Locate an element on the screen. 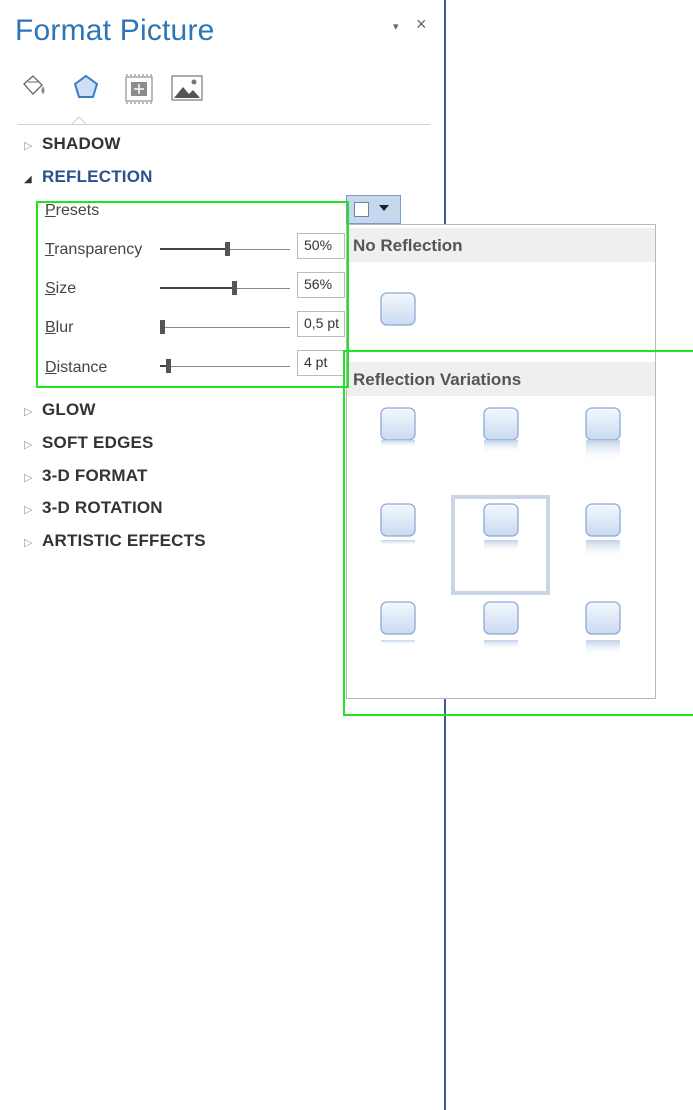 This screenshot has height=1110, width=693. picture-icon is located at coordinates (187, 88).